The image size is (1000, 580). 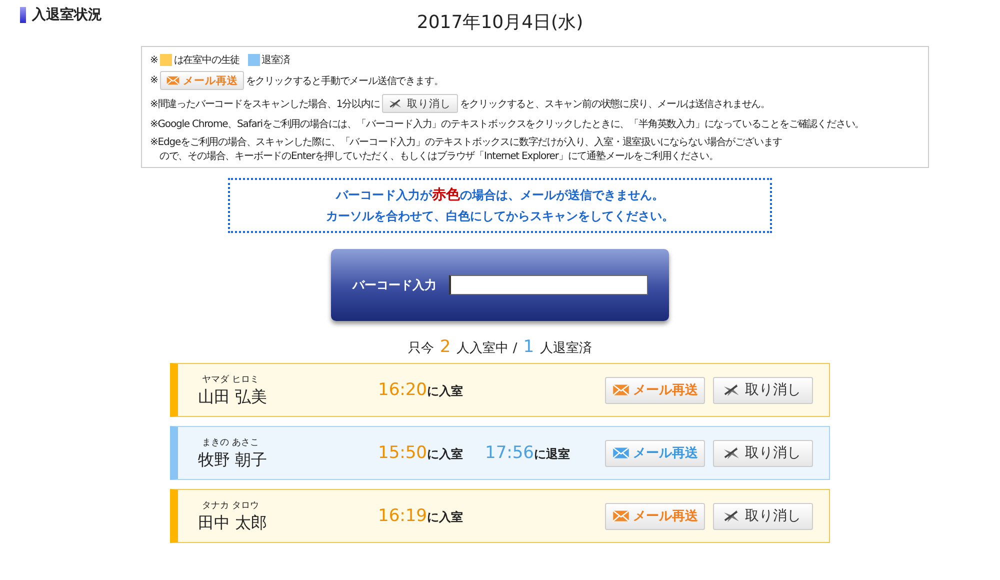 I want to click on out-count: 1, so click(x=528, y=347).